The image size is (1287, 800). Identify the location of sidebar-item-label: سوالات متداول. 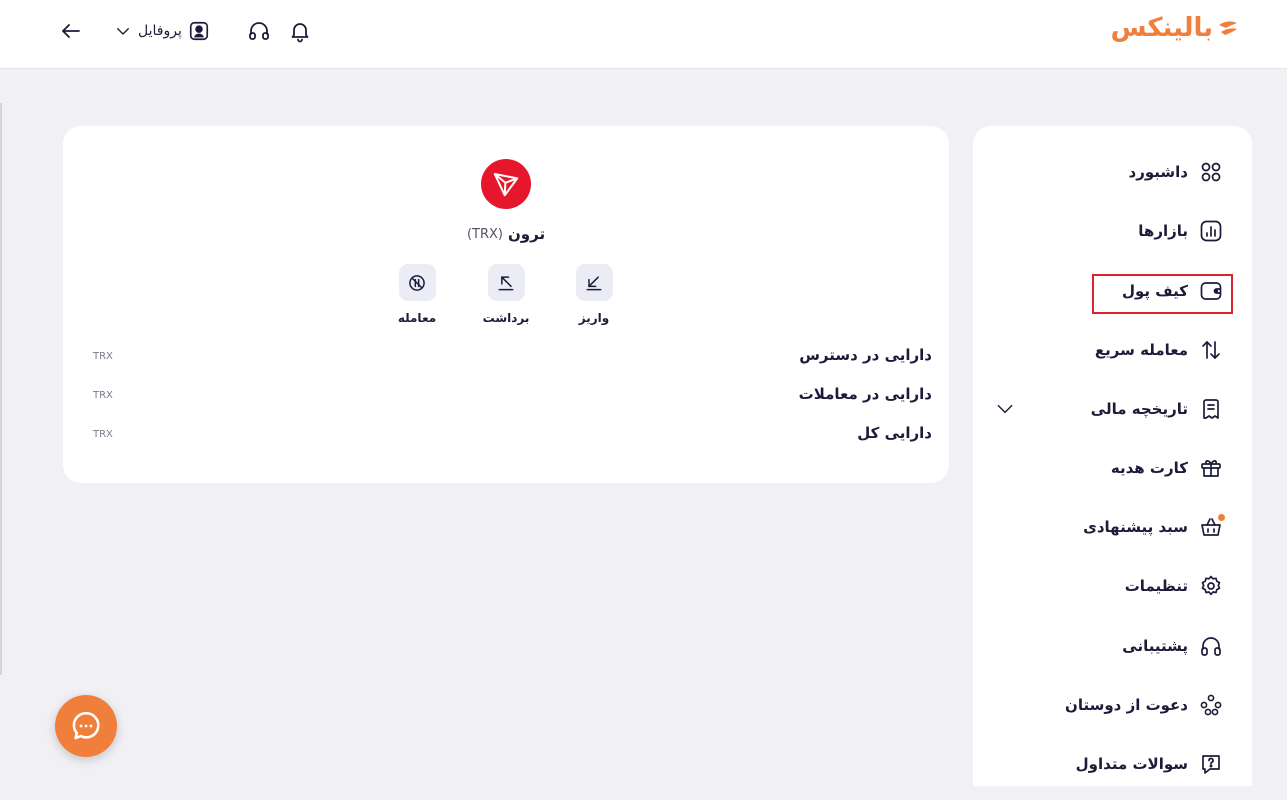
(1131, 764).